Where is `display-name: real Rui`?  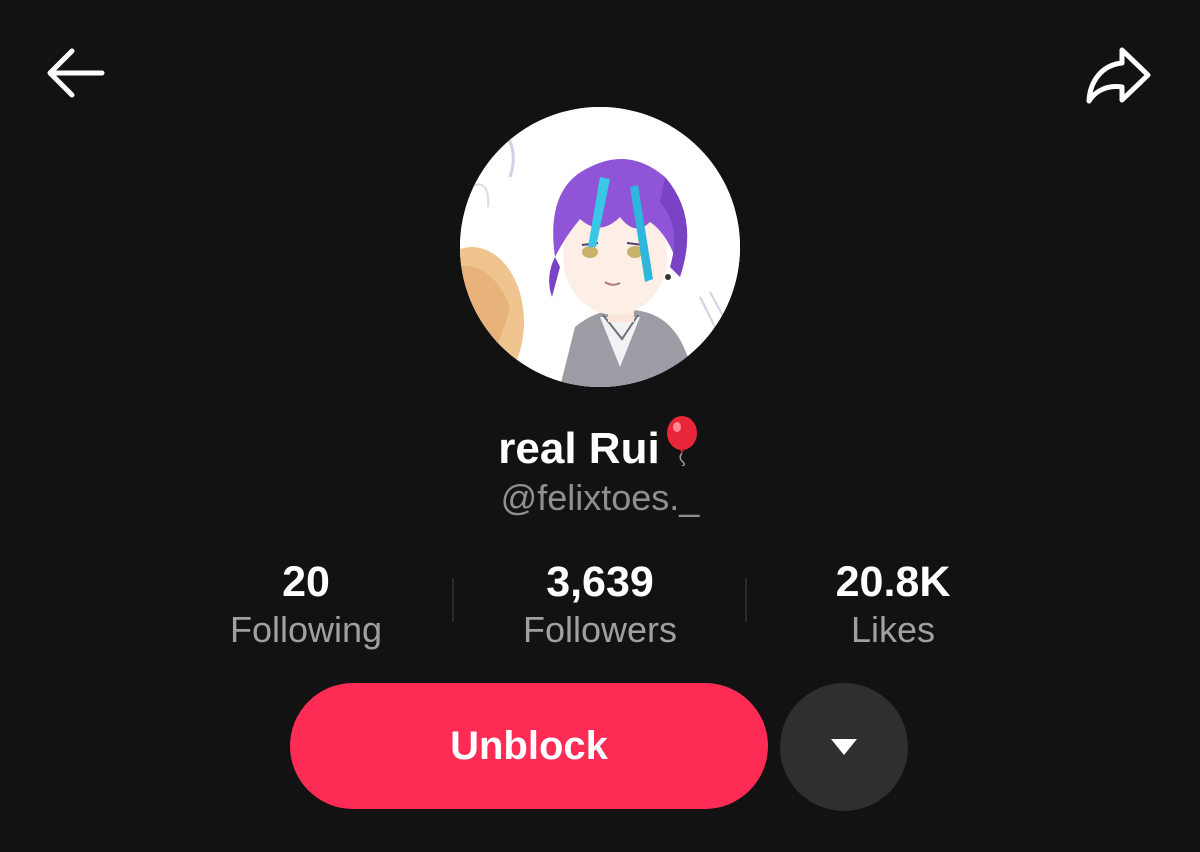 display-name: real Rui is located at coordinates (600, 446).